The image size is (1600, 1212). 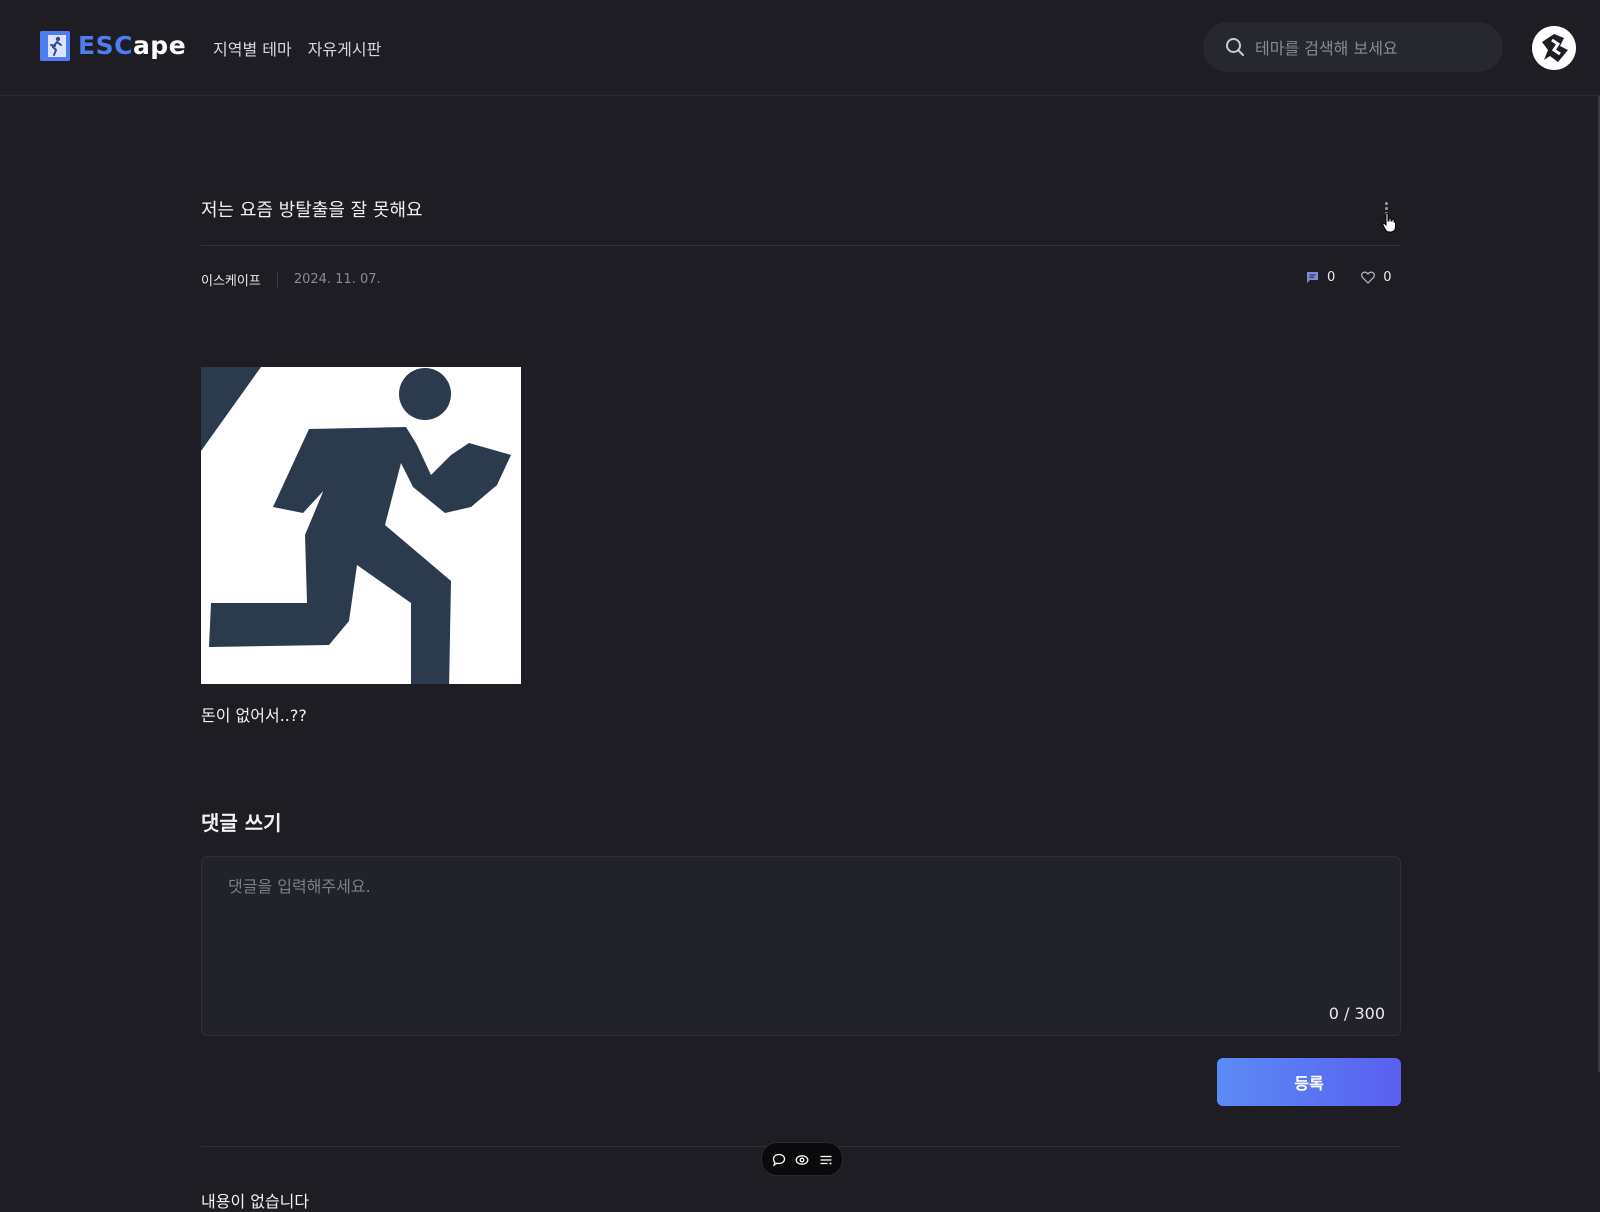 I want to click on logo-text: ESCape, so click(x=132, y=46).